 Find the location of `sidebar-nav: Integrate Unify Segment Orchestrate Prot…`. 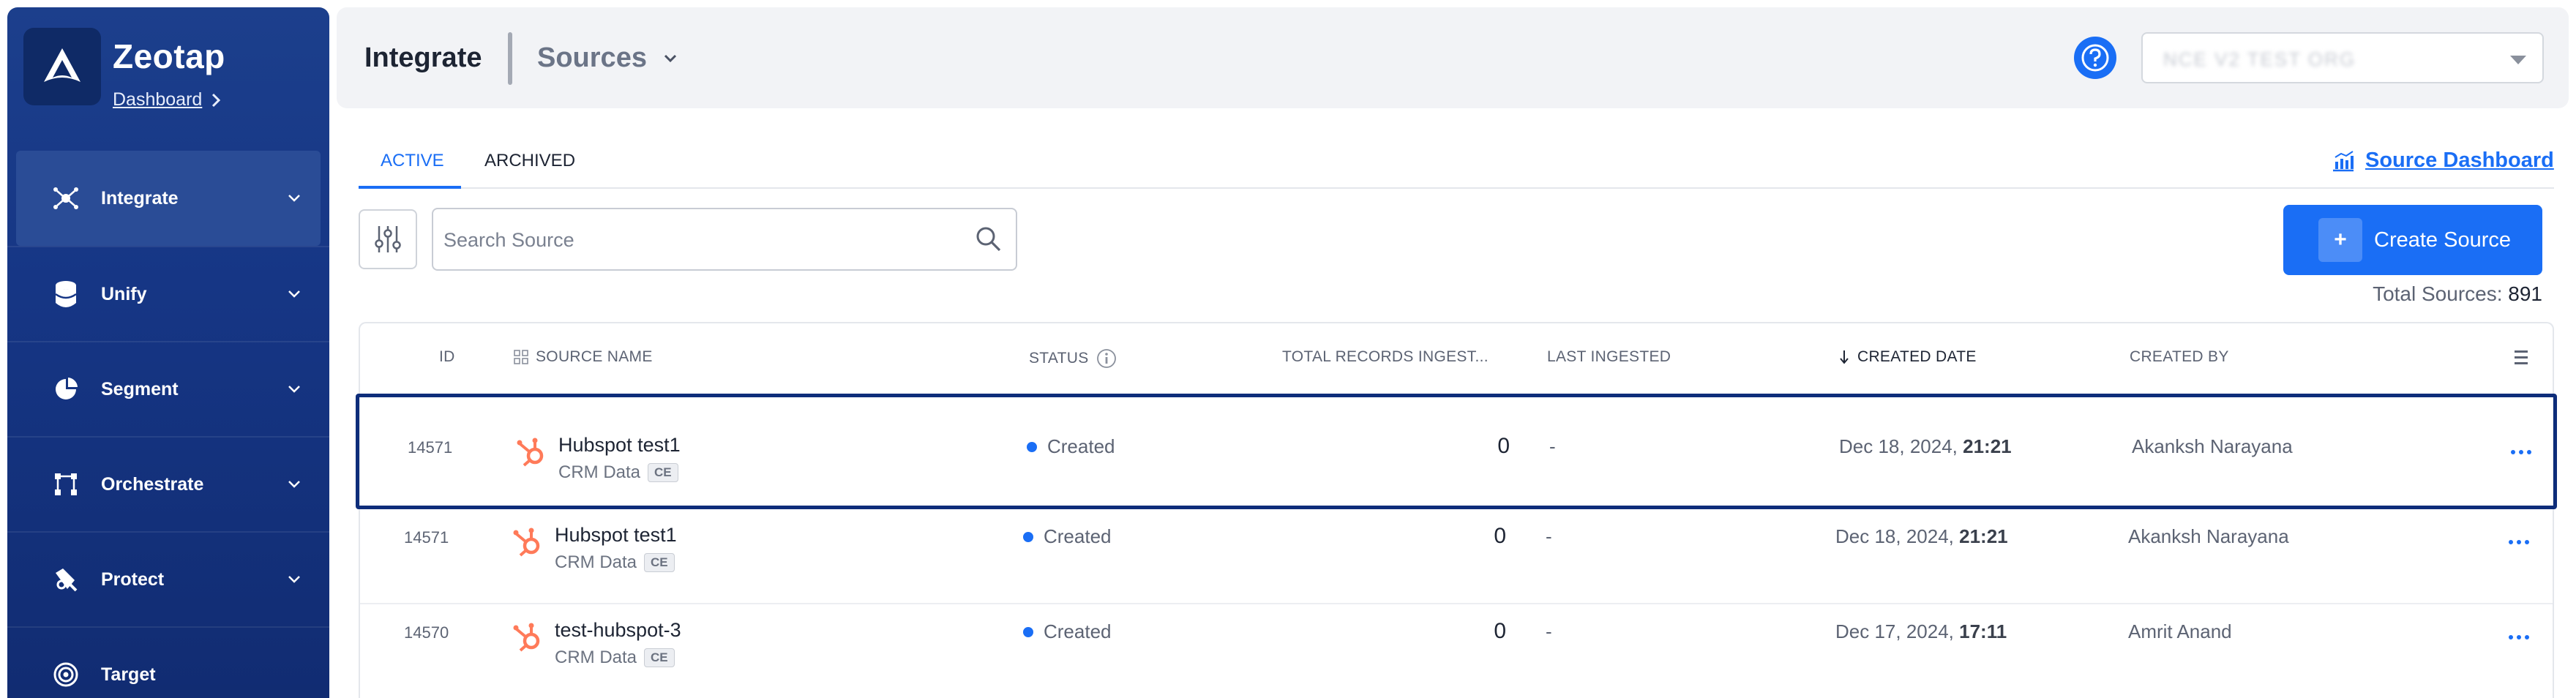

sidebar-nav: Integrate Unify Segment Orchestrate Prot… is located at coordinates (168, 424).